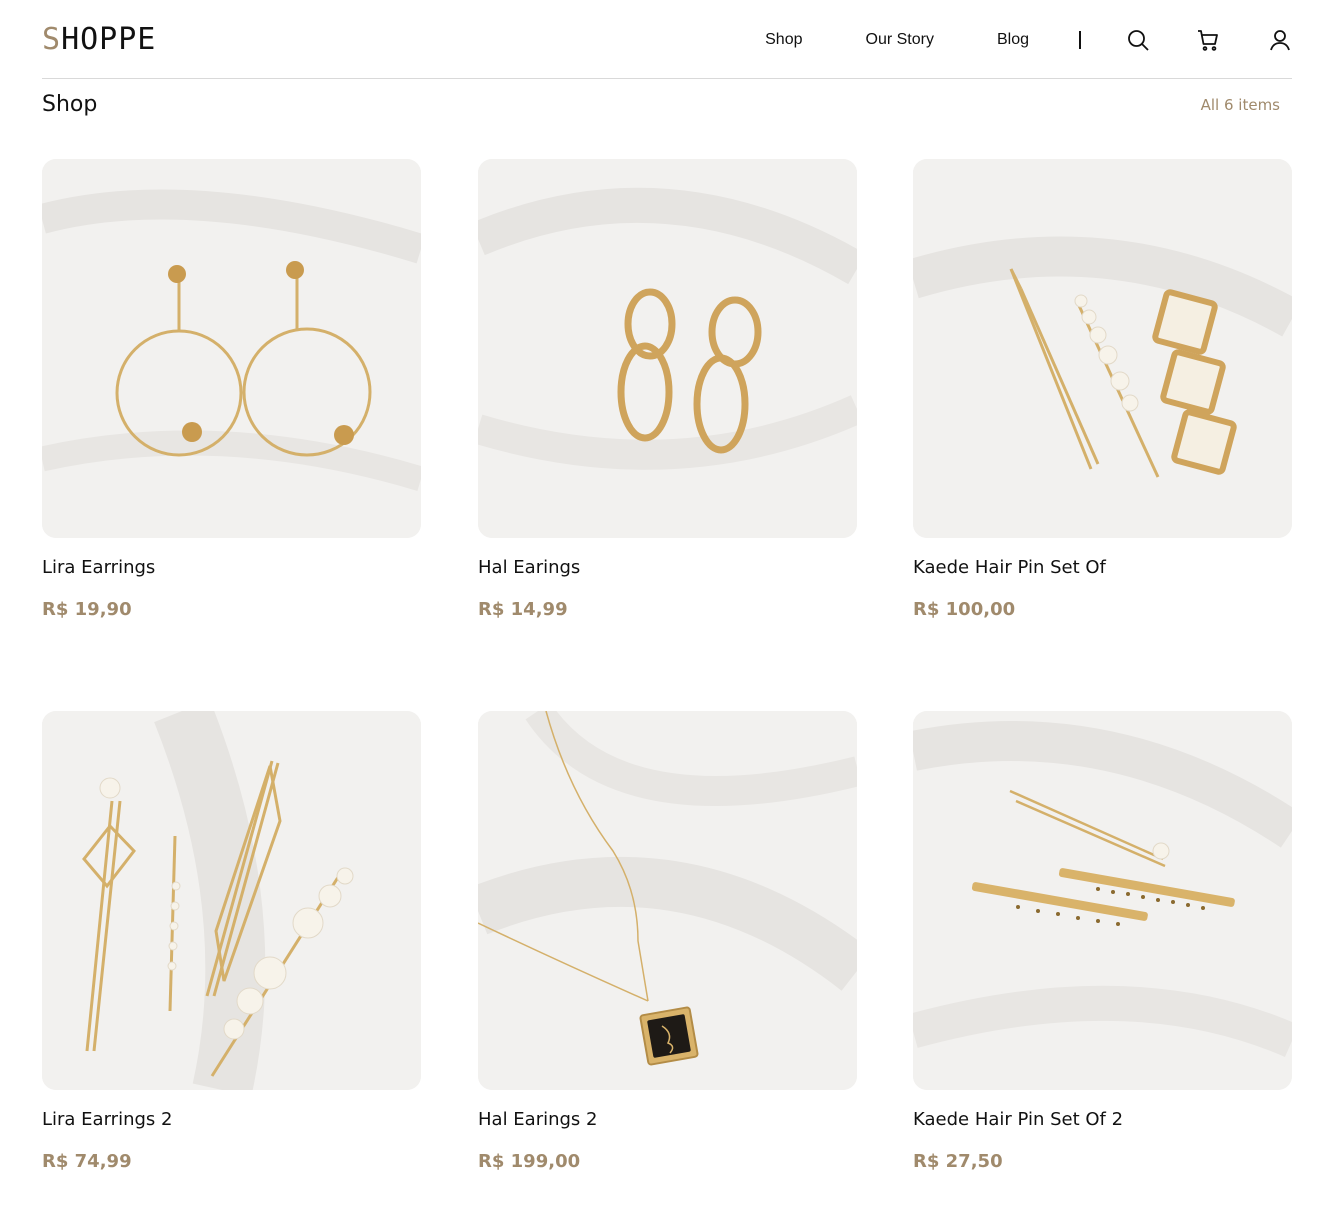 The width and height of the screenshot is (1337, 1207). What do you see at coordinates (231, 1120) in the screenshot?
I see `product-name: Lira Earrings 2` at bounding box center [231, 1120].